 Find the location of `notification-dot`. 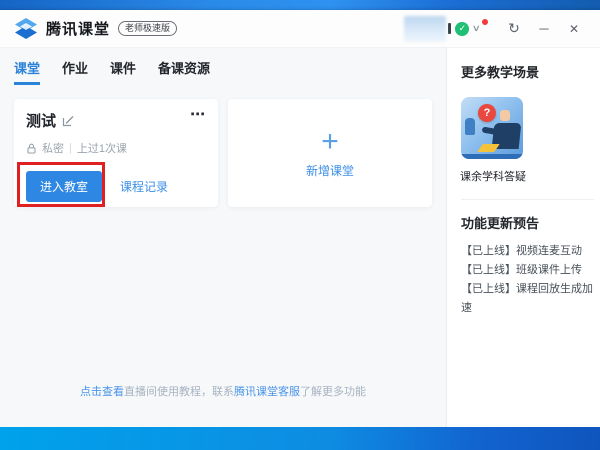

notification-dot is located at coordinates (485, 21).